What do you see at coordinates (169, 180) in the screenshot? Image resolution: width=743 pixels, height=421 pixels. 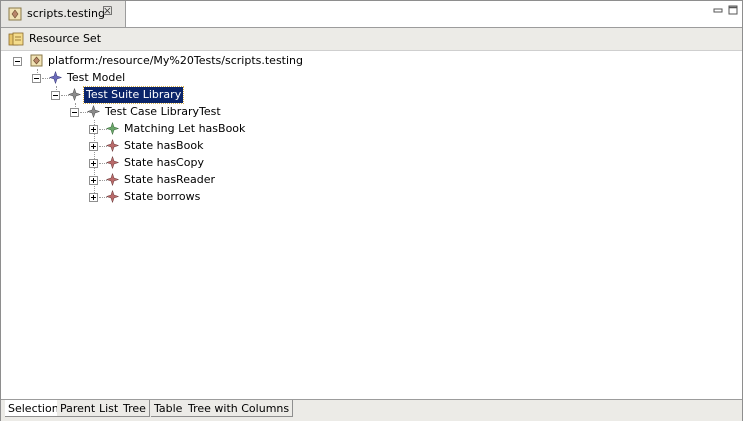 I see `tree-label-child: State hasReader` at bounding box center [169, 180].